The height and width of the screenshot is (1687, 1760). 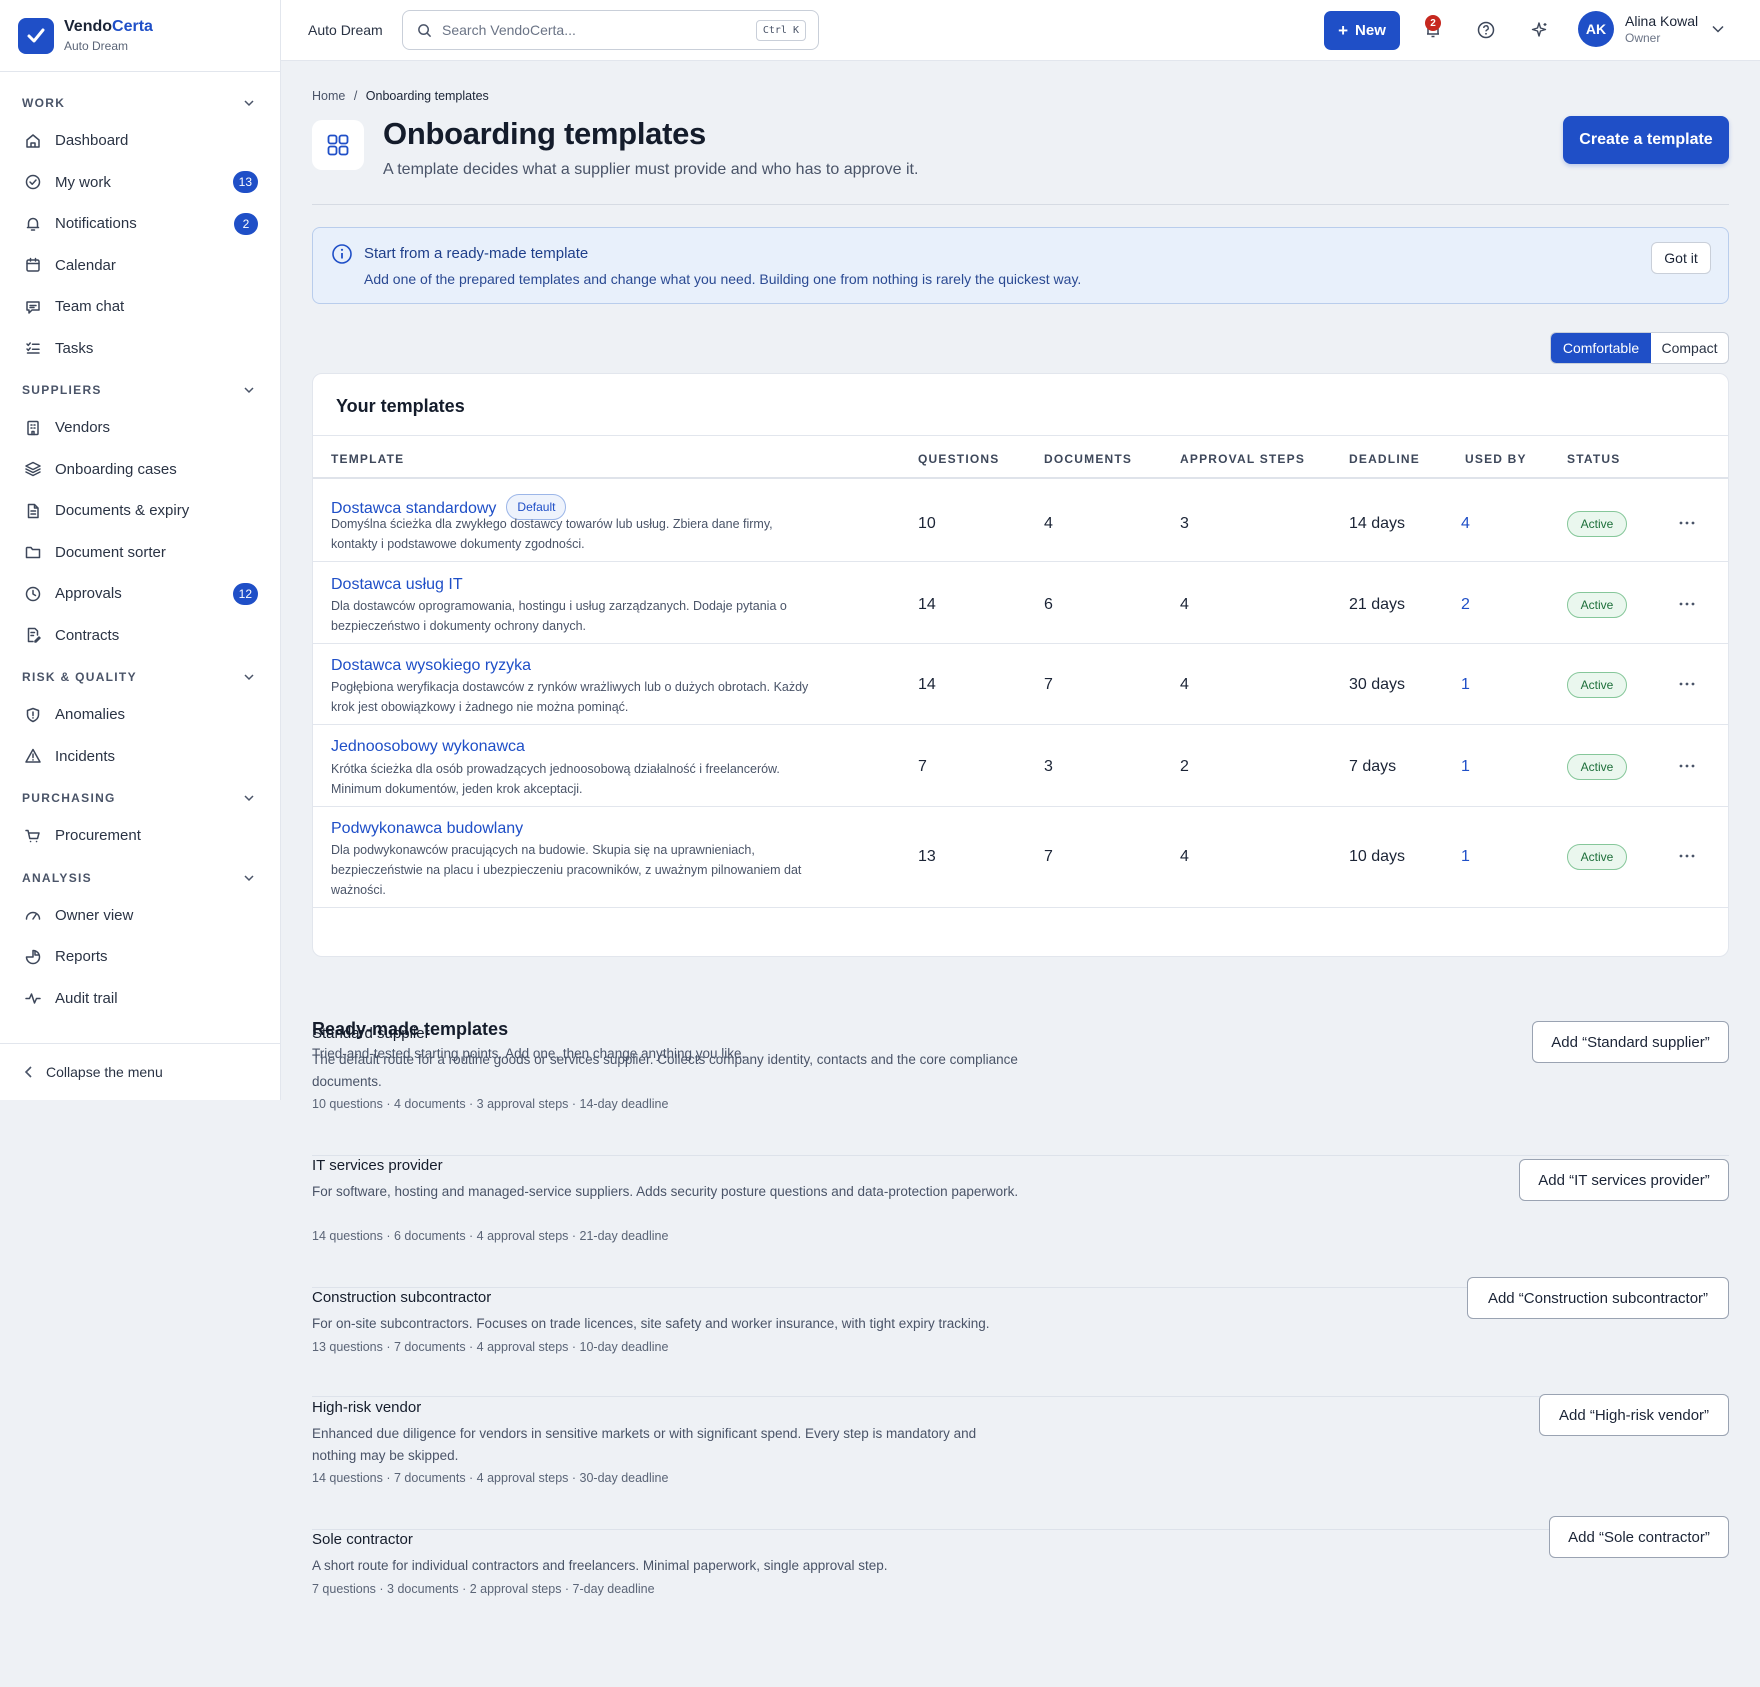 I want to click on questions-count: 7, so click(x=922, y=766).